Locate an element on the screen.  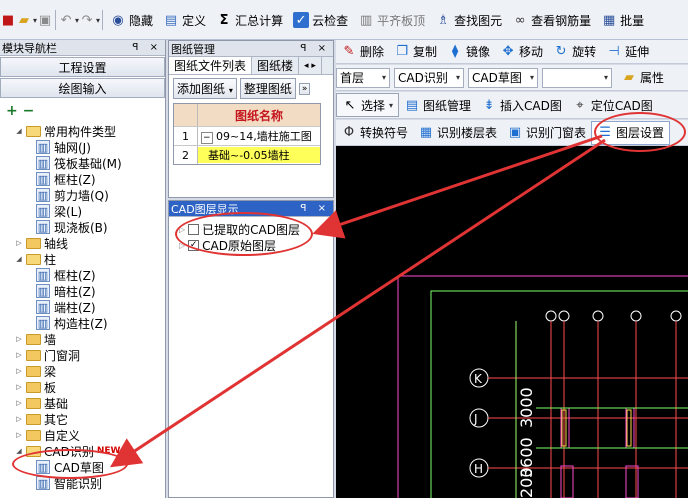
redo-icon: ↷ is located at coordinates (87, 20).